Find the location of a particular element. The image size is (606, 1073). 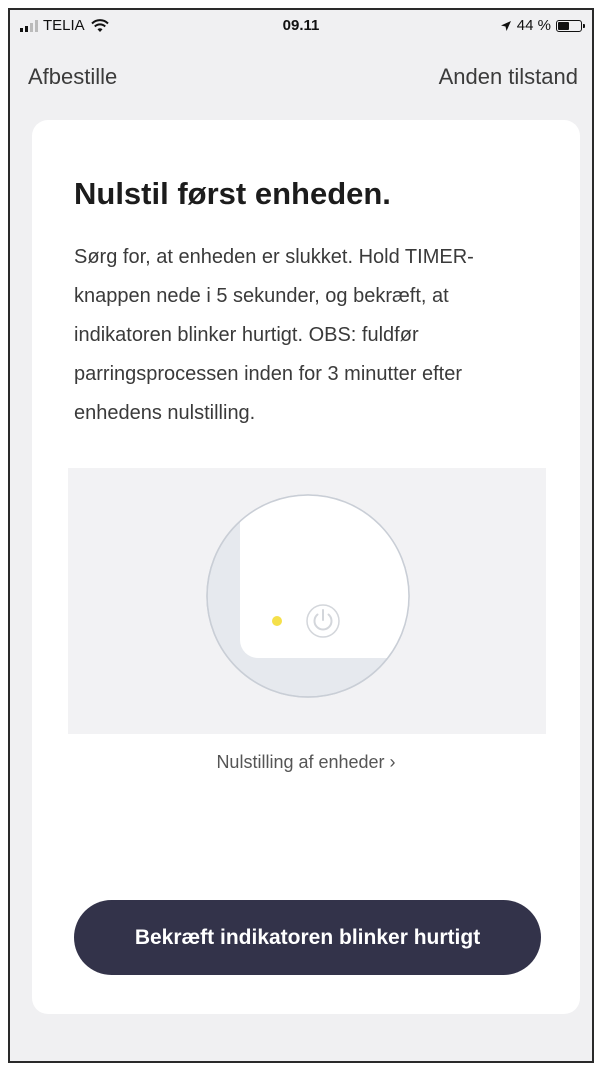

navigation-bar: Afbestille Anden tilstand is located at coordinates (301, 82).